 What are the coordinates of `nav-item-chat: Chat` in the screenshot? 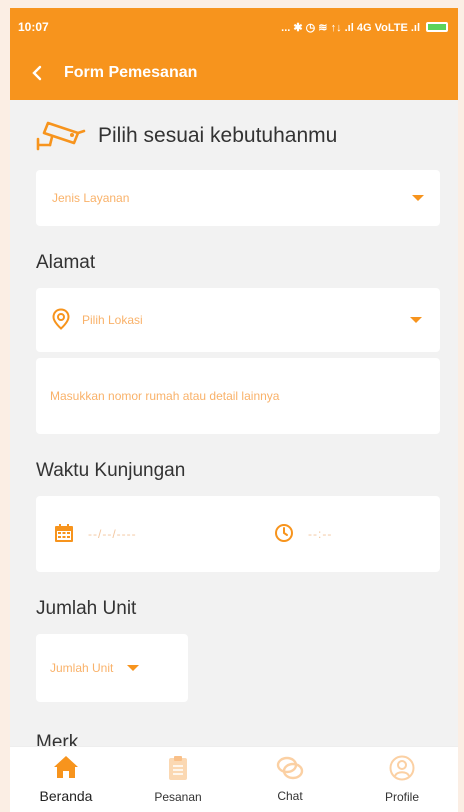 It's located at (290, 779).